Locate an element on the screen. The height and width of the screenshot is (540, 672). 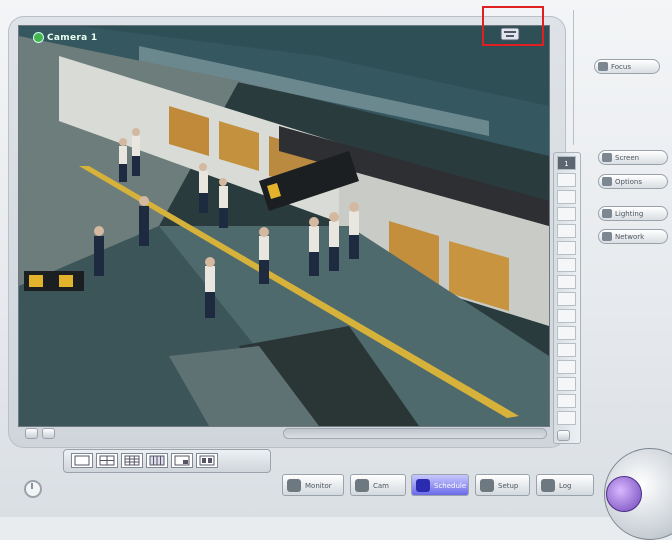
monitor-label: Monitor is located at coordinates (318, 486).